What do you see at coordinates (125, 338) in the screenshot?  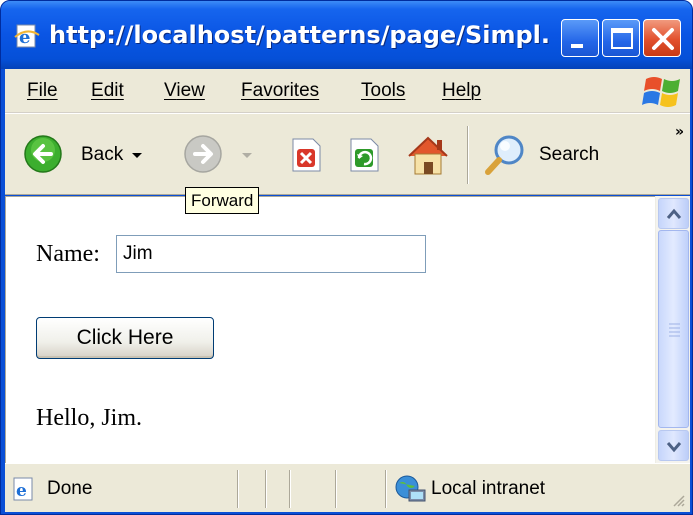 I see `click-here-button: Click Here` at bounding box center [125, 338].